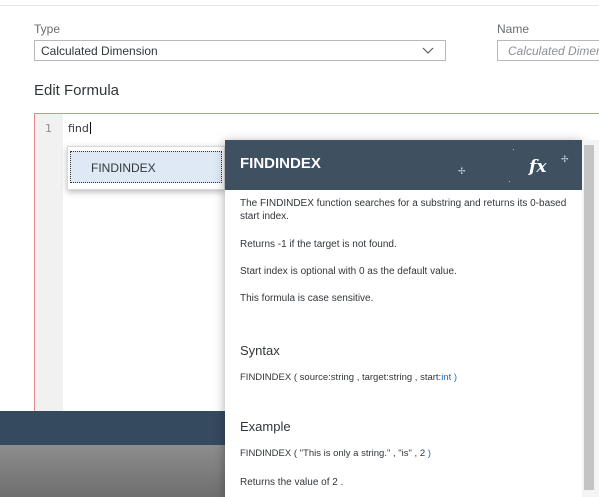 The width and height of the screenshot is (599, 497). I want to click on syntax-arg3-type: int, so click(446, 377).